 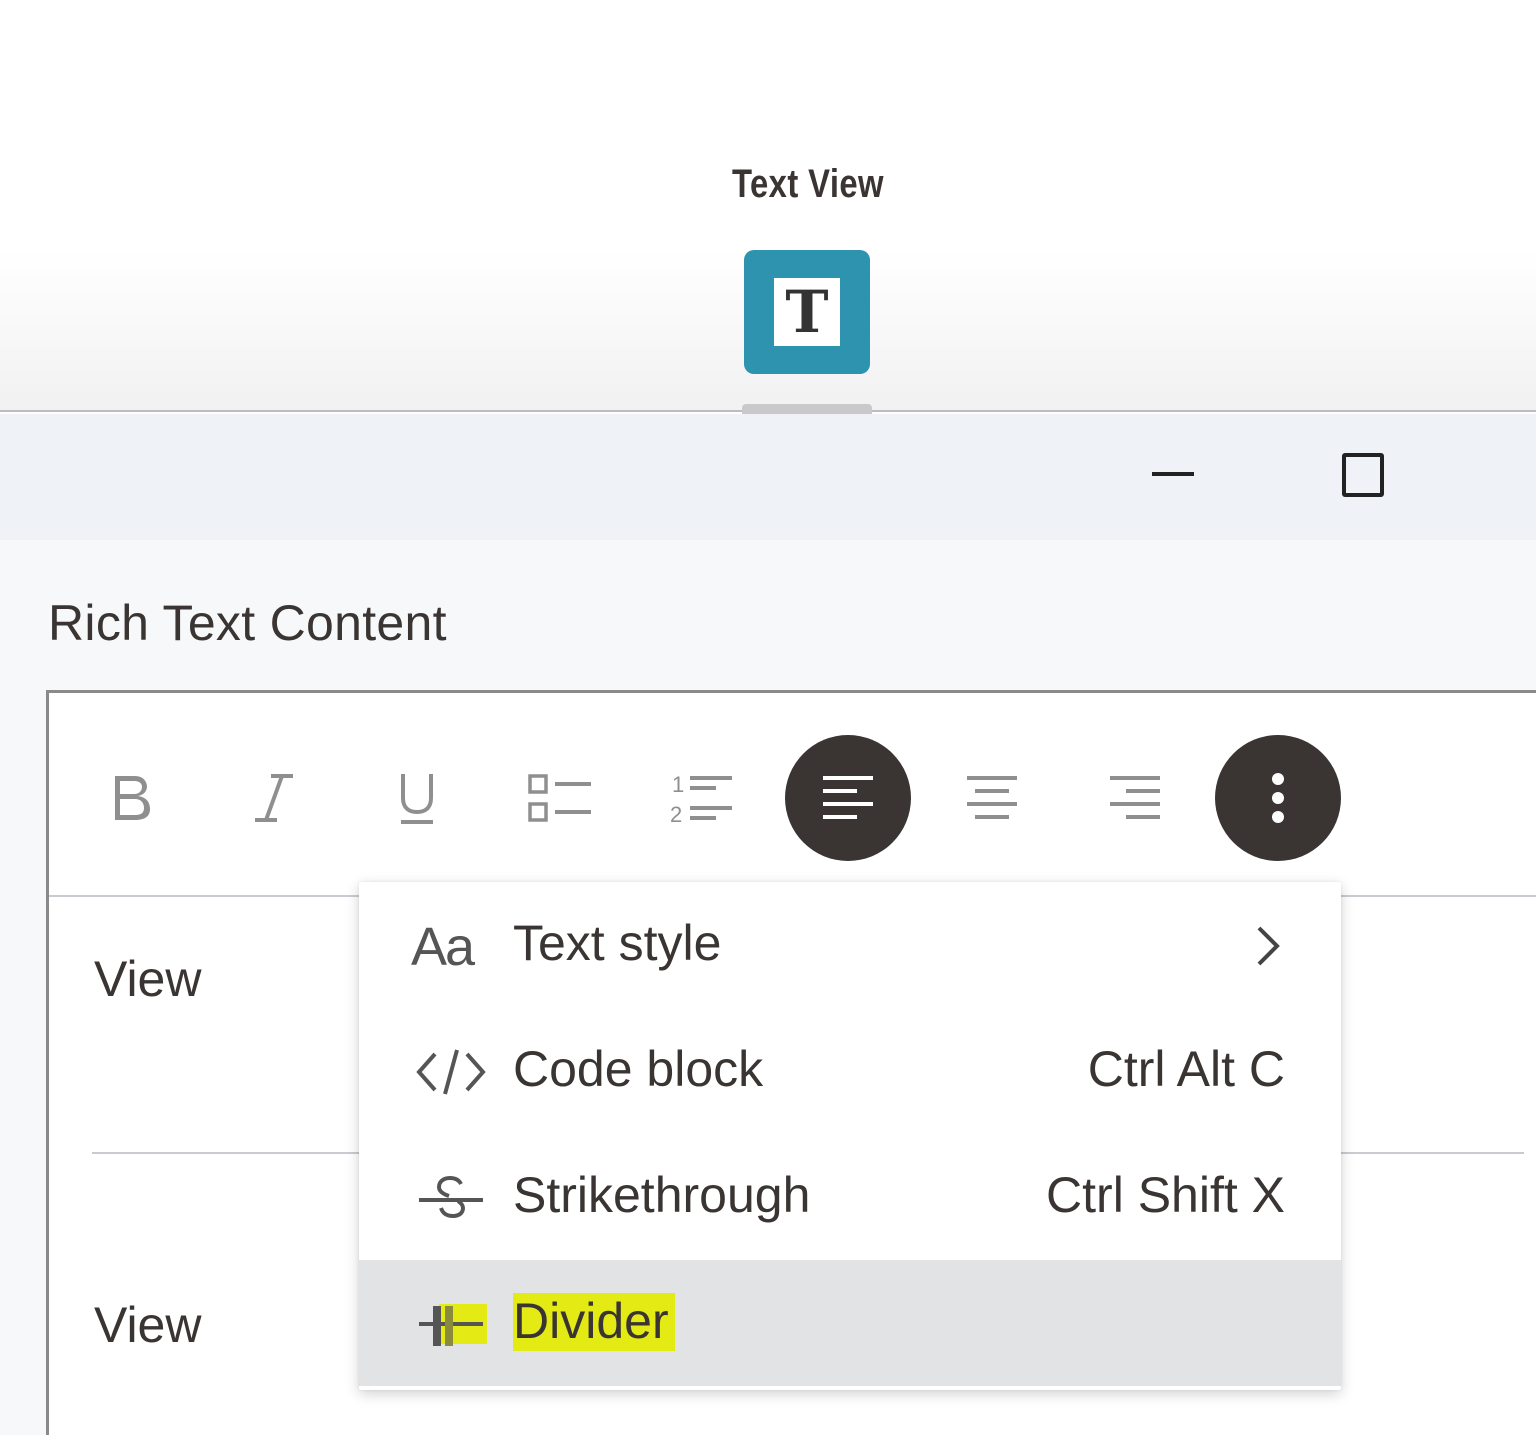 I want to click on align-center-button, so click(x=992, y=798).